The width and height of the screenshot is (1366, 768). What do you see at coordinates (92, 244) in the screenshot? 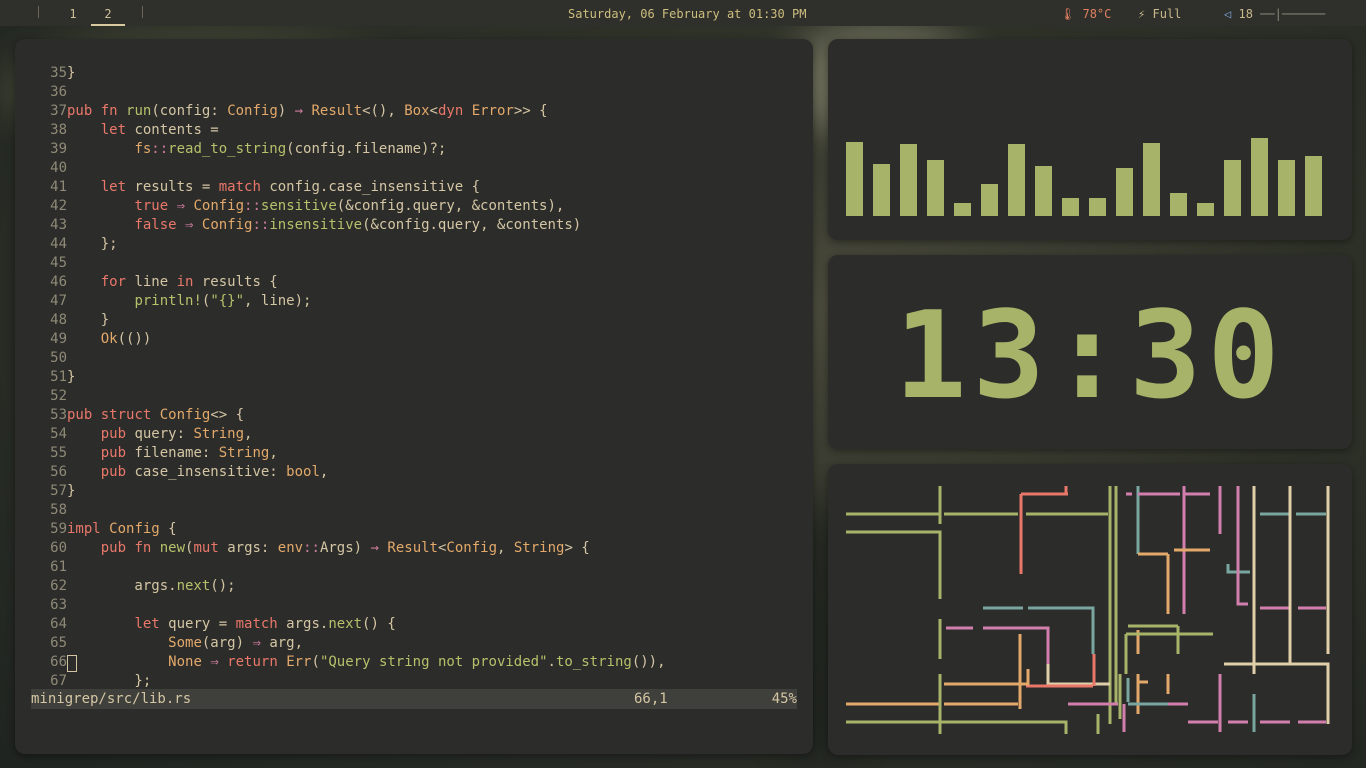
I see `line-text: };` at bounding box center [92, 244].